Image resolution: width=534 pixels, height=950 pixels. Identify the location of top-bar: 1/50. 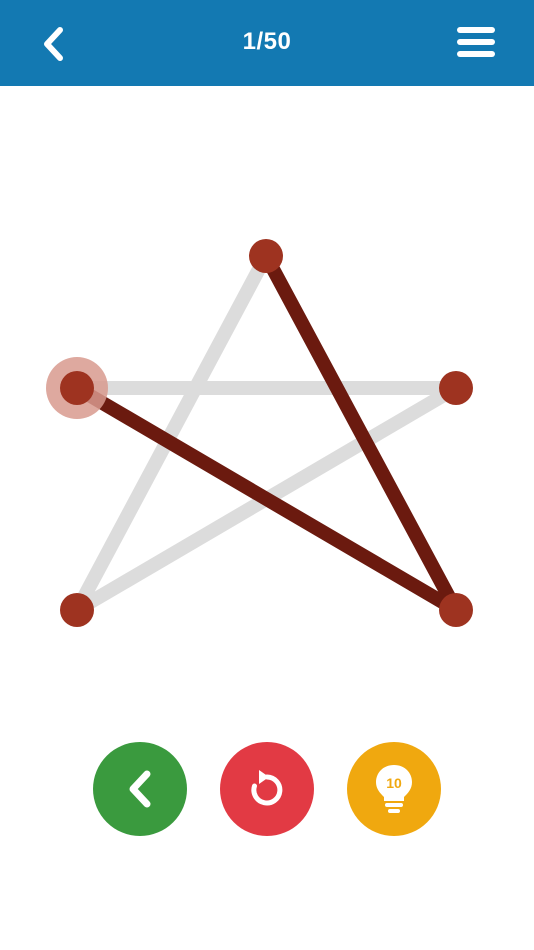
(267, 43).